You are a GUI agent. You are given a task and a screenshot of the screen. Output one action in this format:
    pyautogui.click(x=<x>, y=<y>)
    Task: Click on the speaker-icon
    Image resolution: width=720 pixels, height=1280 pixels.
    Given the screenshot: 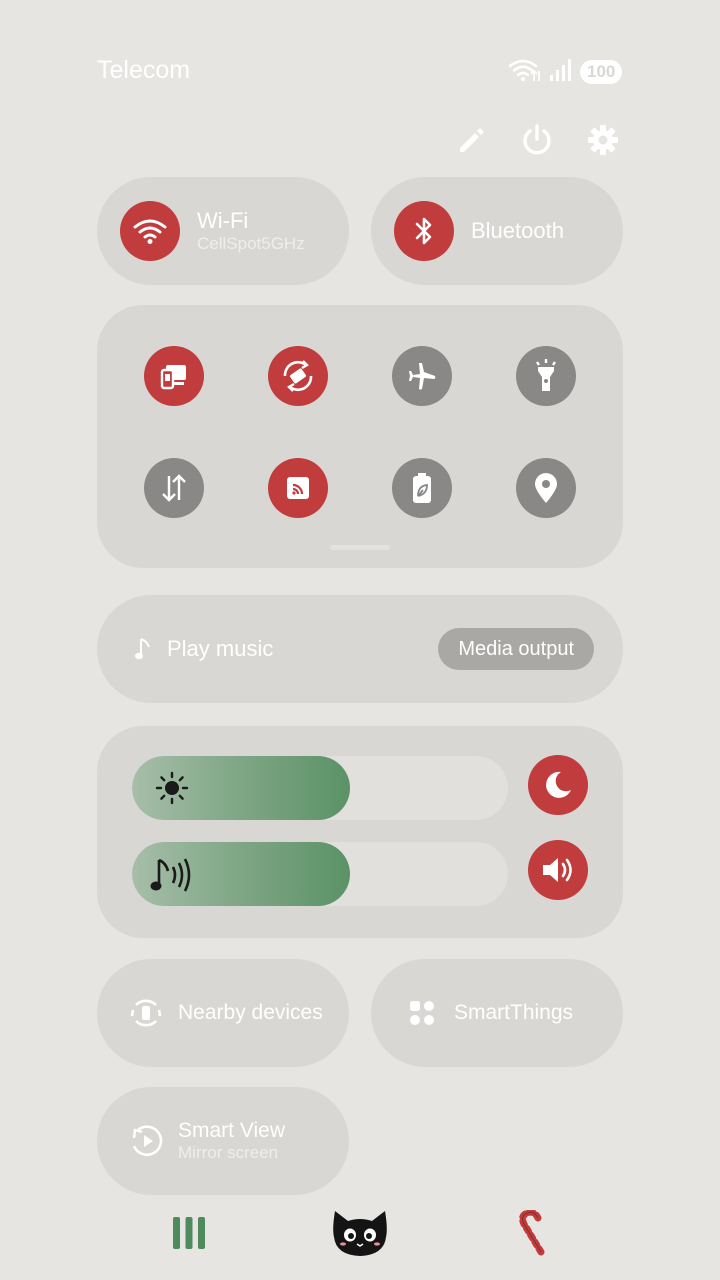 What is the action you would take?
    pyautogui.click(x=557, y=870)
    